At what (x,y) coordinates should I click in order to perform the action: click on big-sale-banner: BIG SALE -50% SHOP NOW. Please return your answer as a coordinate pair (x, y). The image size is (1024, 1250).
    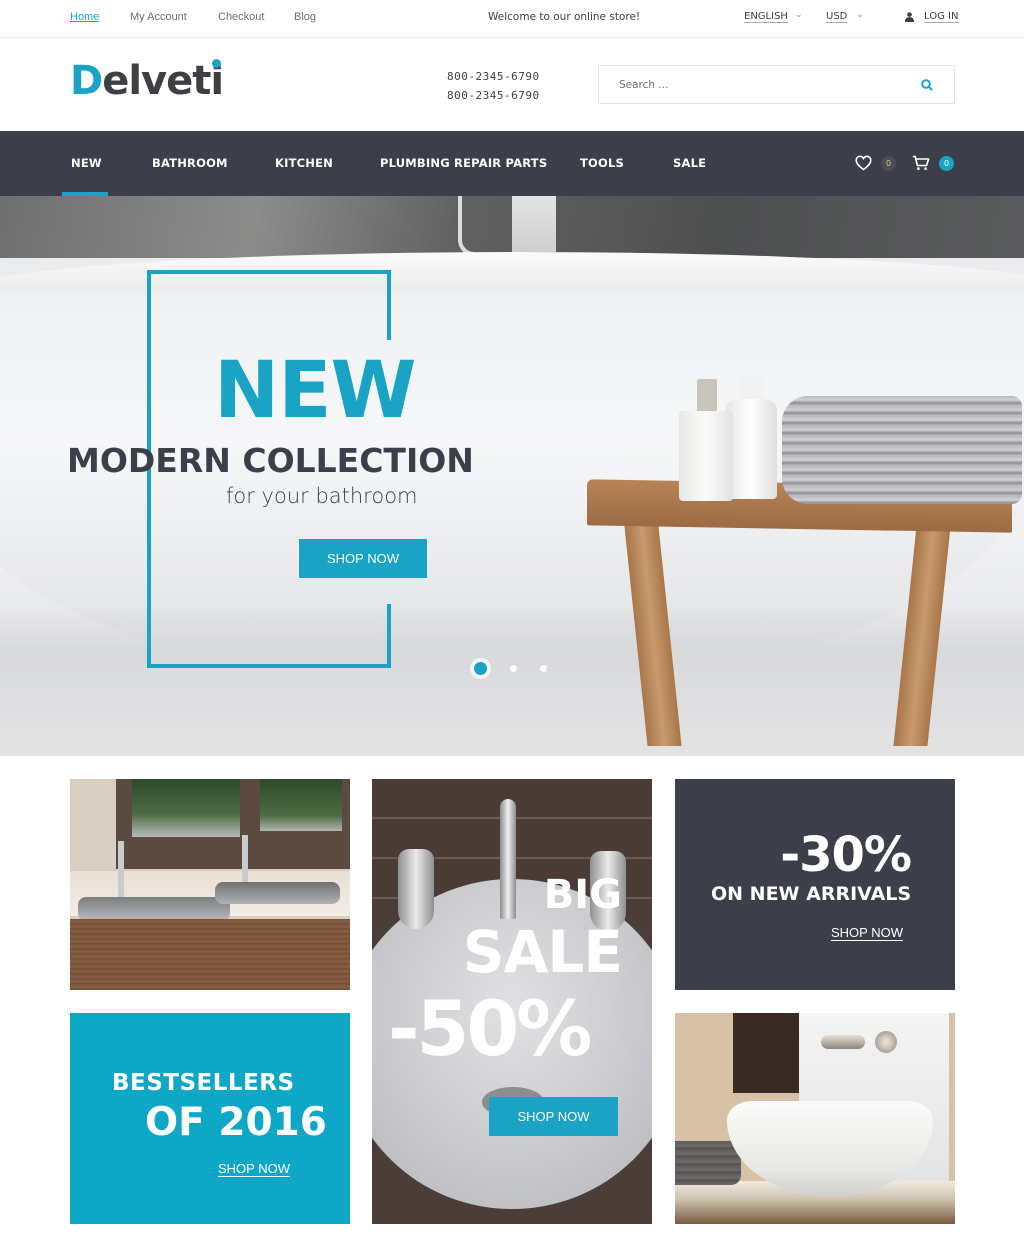
    Looking at the image, I should click on (512, 1001).